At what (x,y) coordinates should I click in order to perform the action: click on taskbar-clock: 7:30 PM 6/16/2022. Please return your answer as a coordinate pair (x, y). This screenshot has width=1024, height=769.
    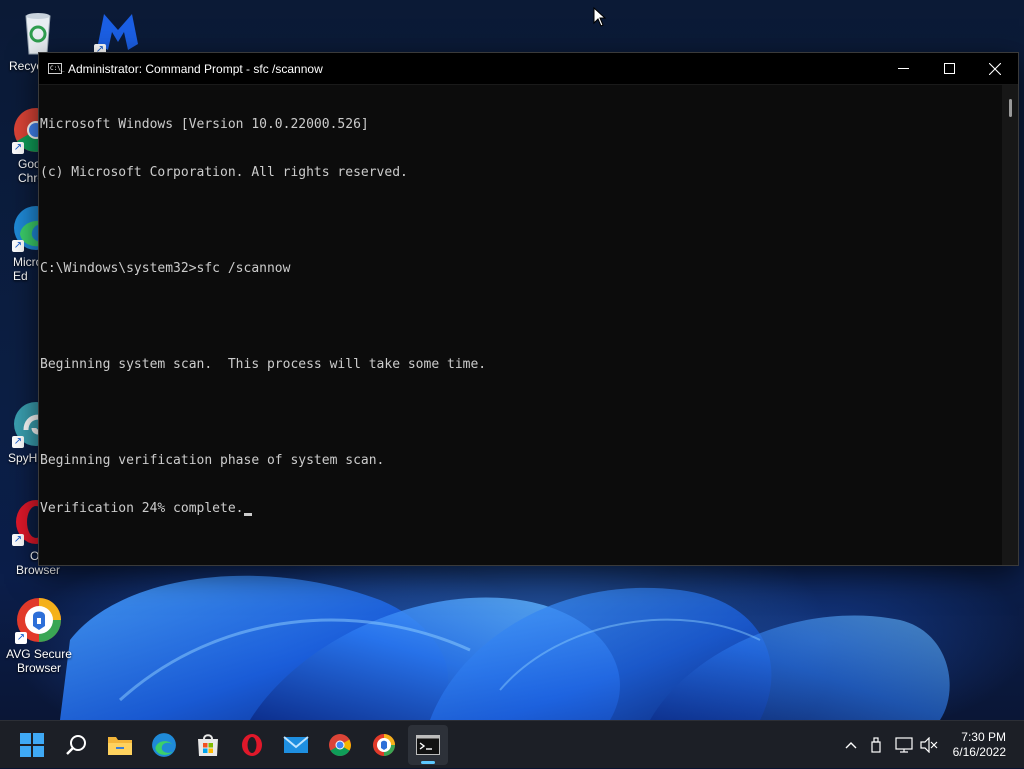
    Looking at the image, I should click on (979, 745).